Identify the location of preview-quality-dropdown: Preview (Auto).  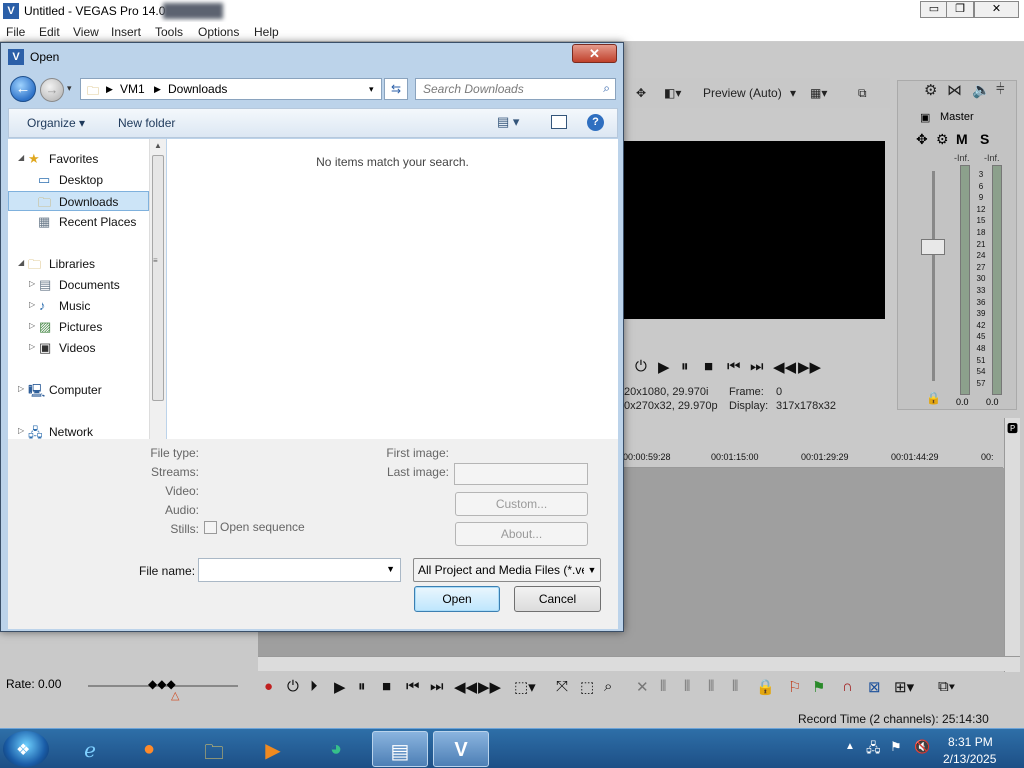
(742, 93).